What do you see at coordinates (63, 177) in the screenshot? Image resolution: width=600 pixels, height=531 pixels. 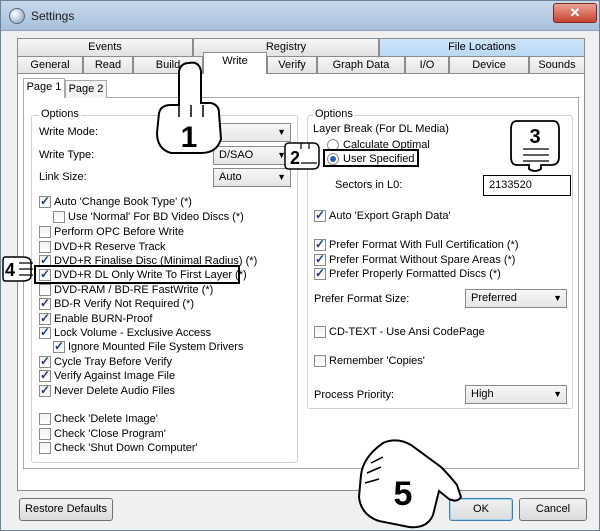 I see `link-size-label: Link Size:` at bounding box center [63, 177].